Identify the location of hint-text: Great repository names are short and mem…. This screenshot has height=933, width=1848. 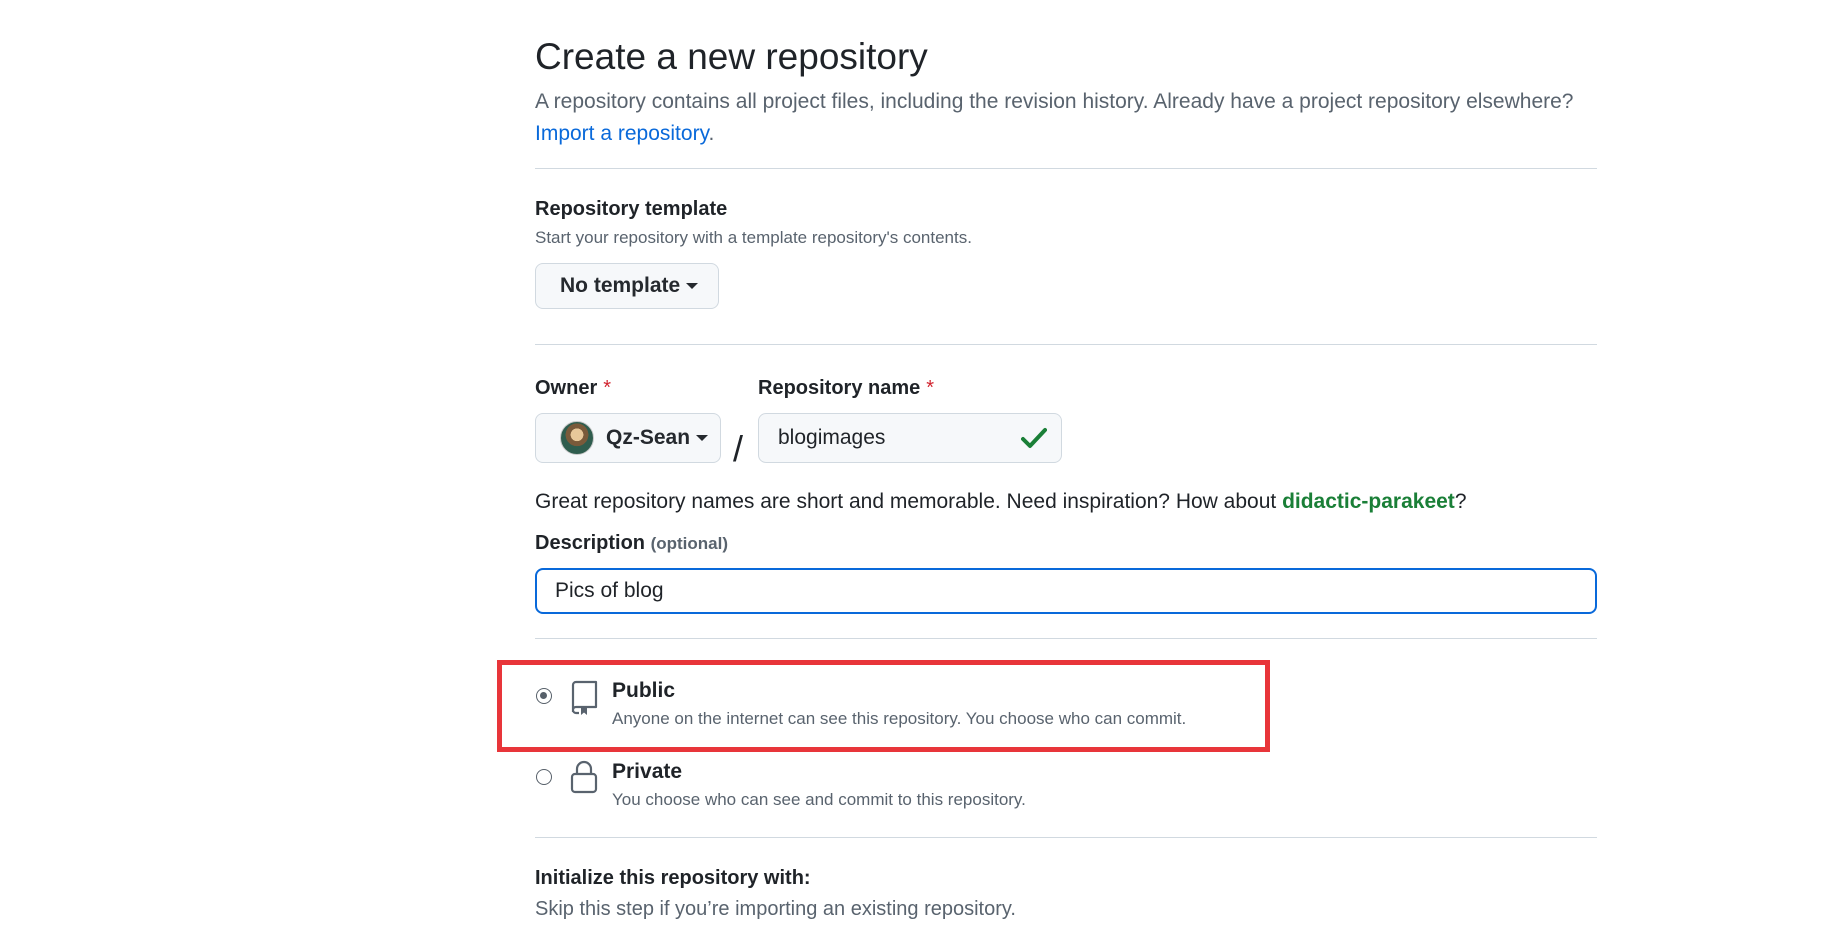
(909, 501).